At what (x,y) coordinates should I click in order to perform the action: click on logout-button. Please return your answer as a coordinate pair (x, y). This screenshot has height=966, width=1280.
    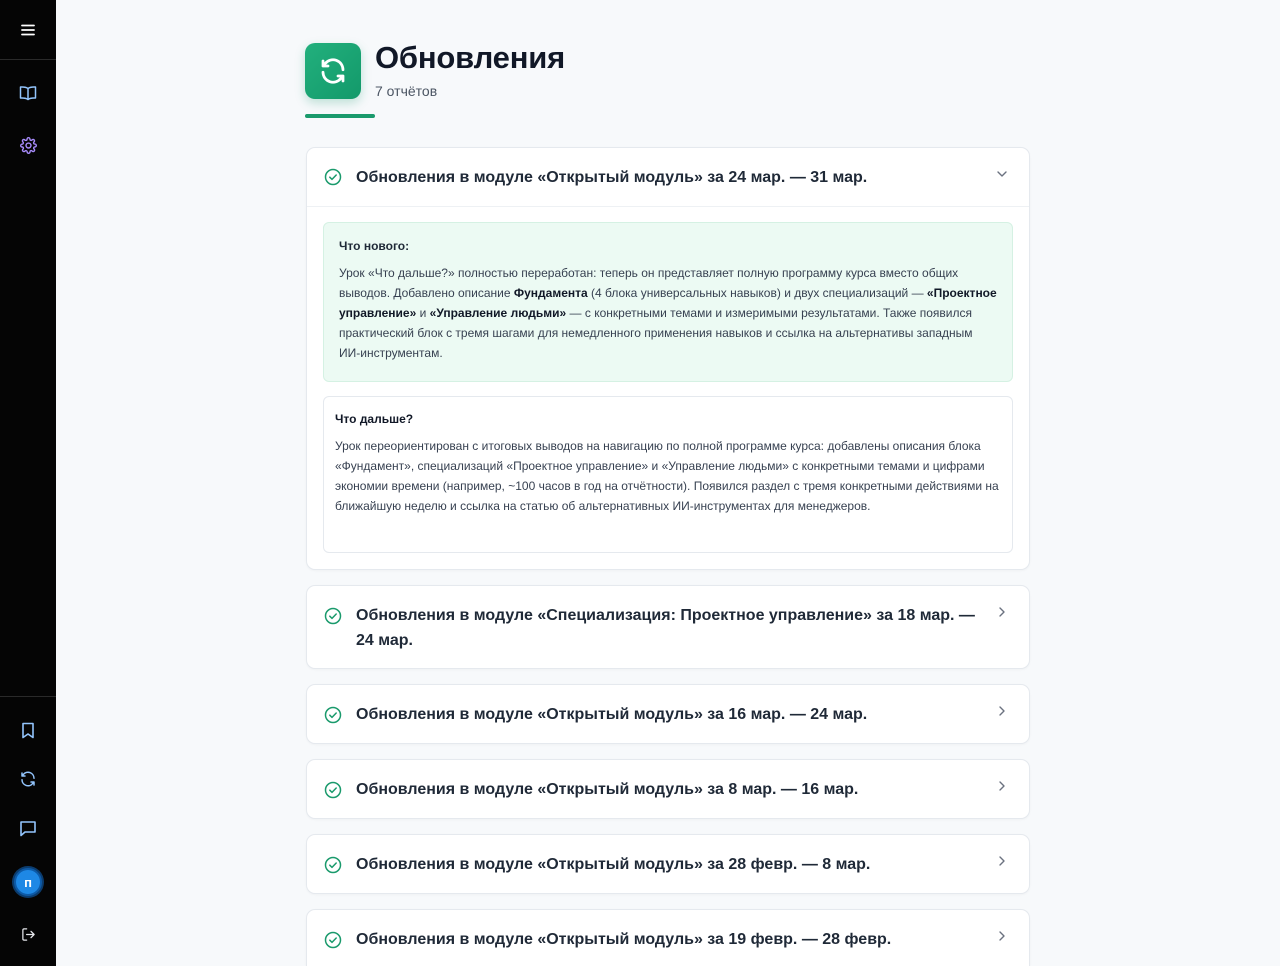
    Looking at the image, I should click on (28, 934).